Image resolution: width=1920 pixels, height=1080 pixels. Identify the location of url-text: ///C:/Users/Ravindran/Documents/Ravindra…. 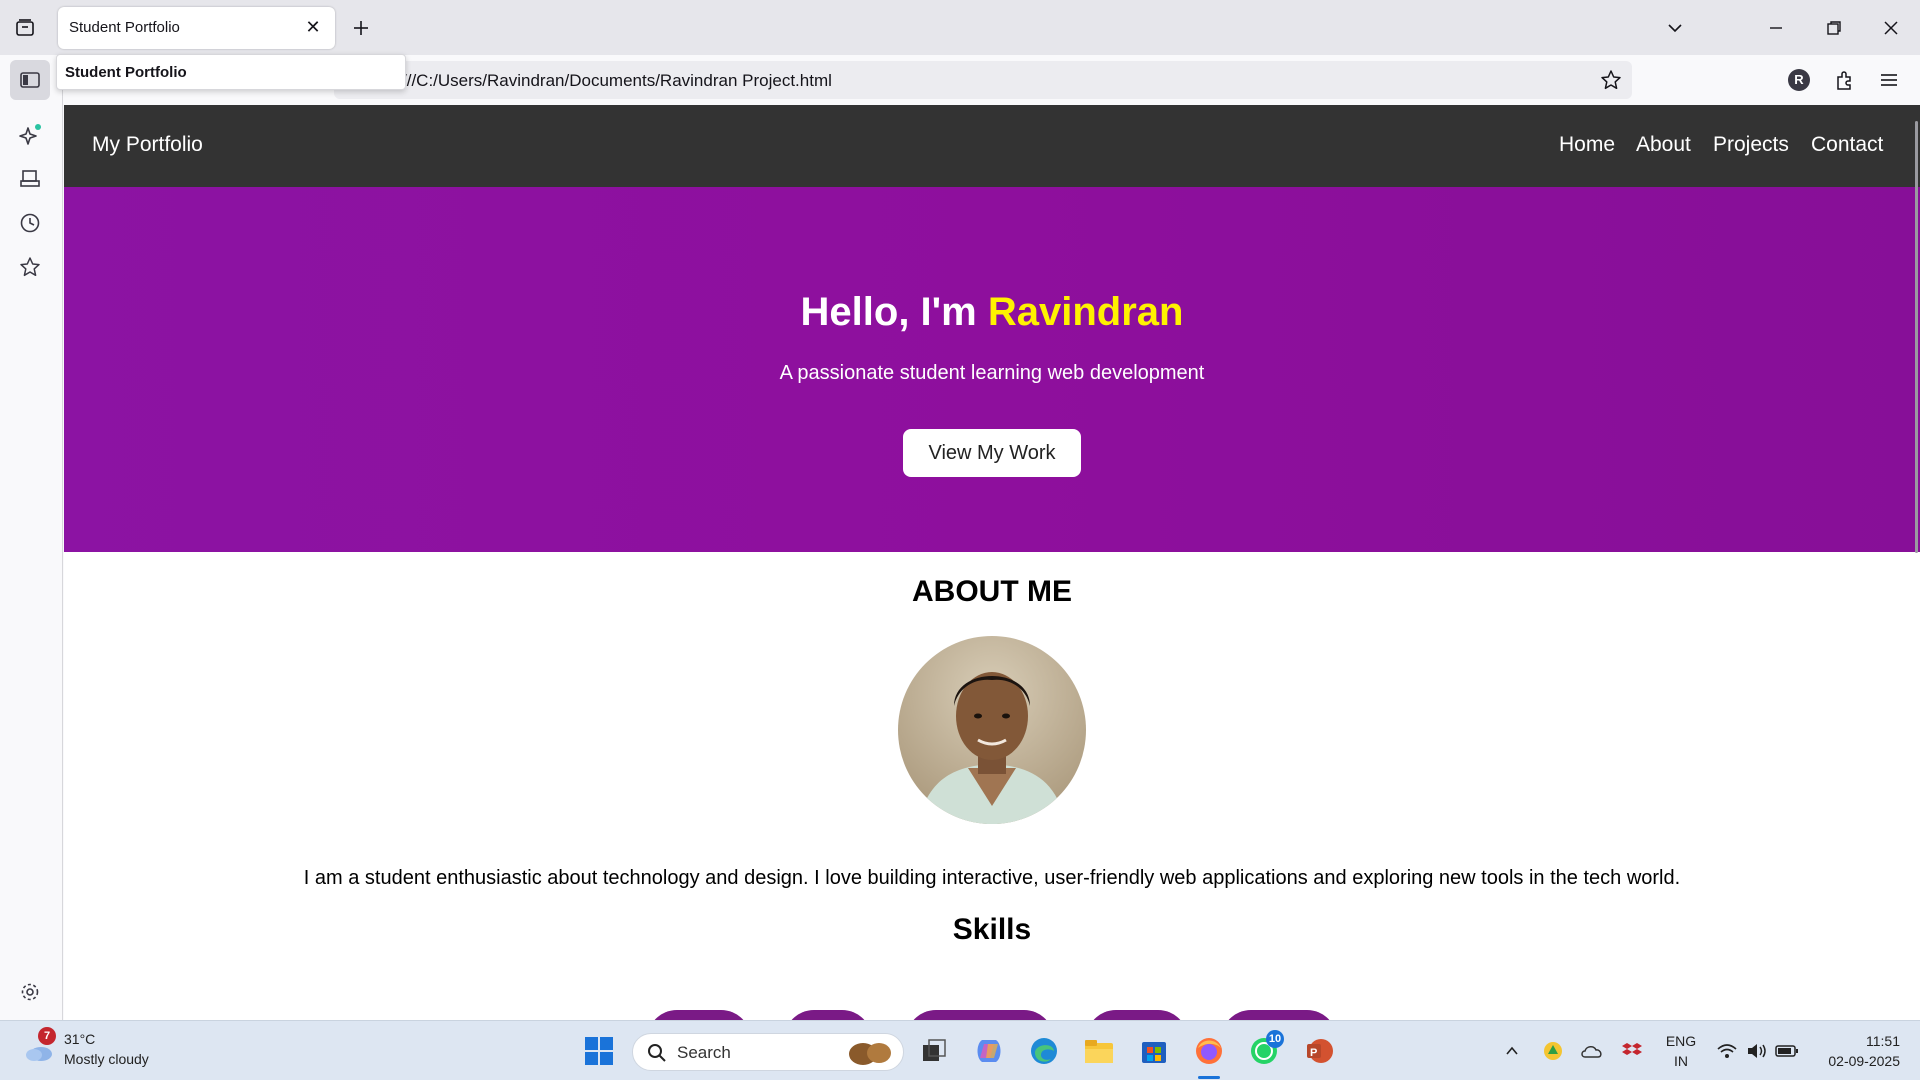
(617, 81).